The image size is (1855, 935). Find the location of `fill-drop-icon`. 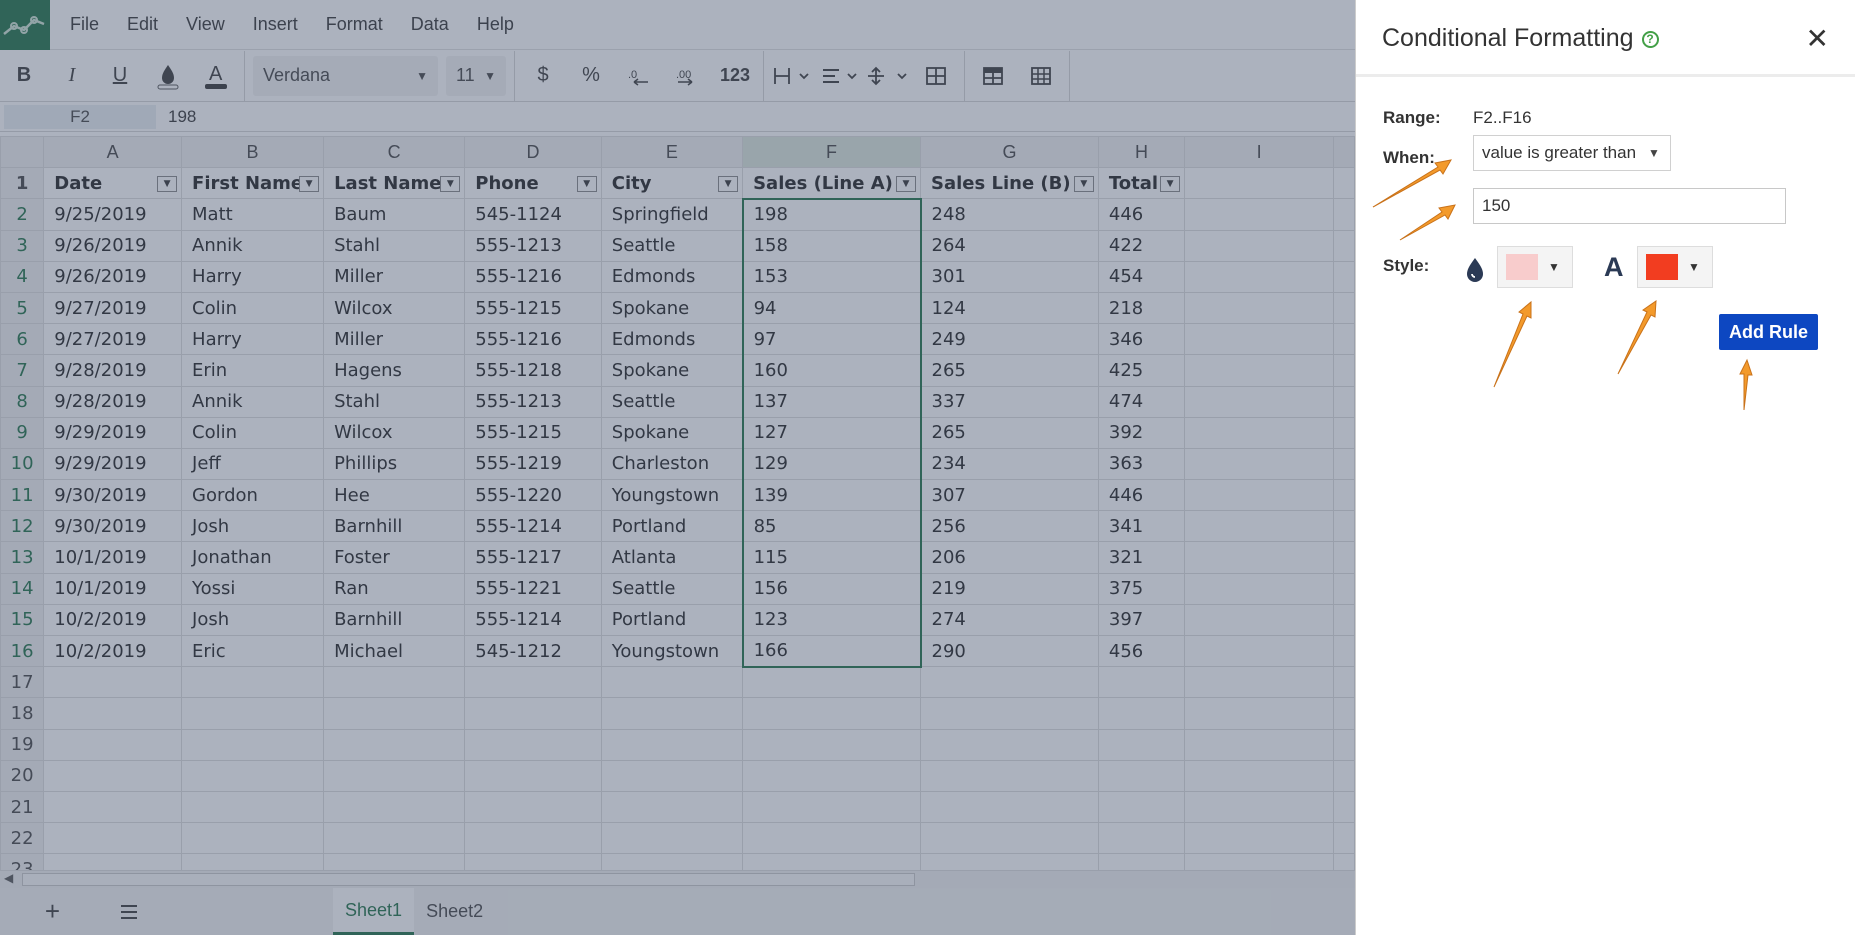

fill-drop-icon is located at coordinates (1475, 272).